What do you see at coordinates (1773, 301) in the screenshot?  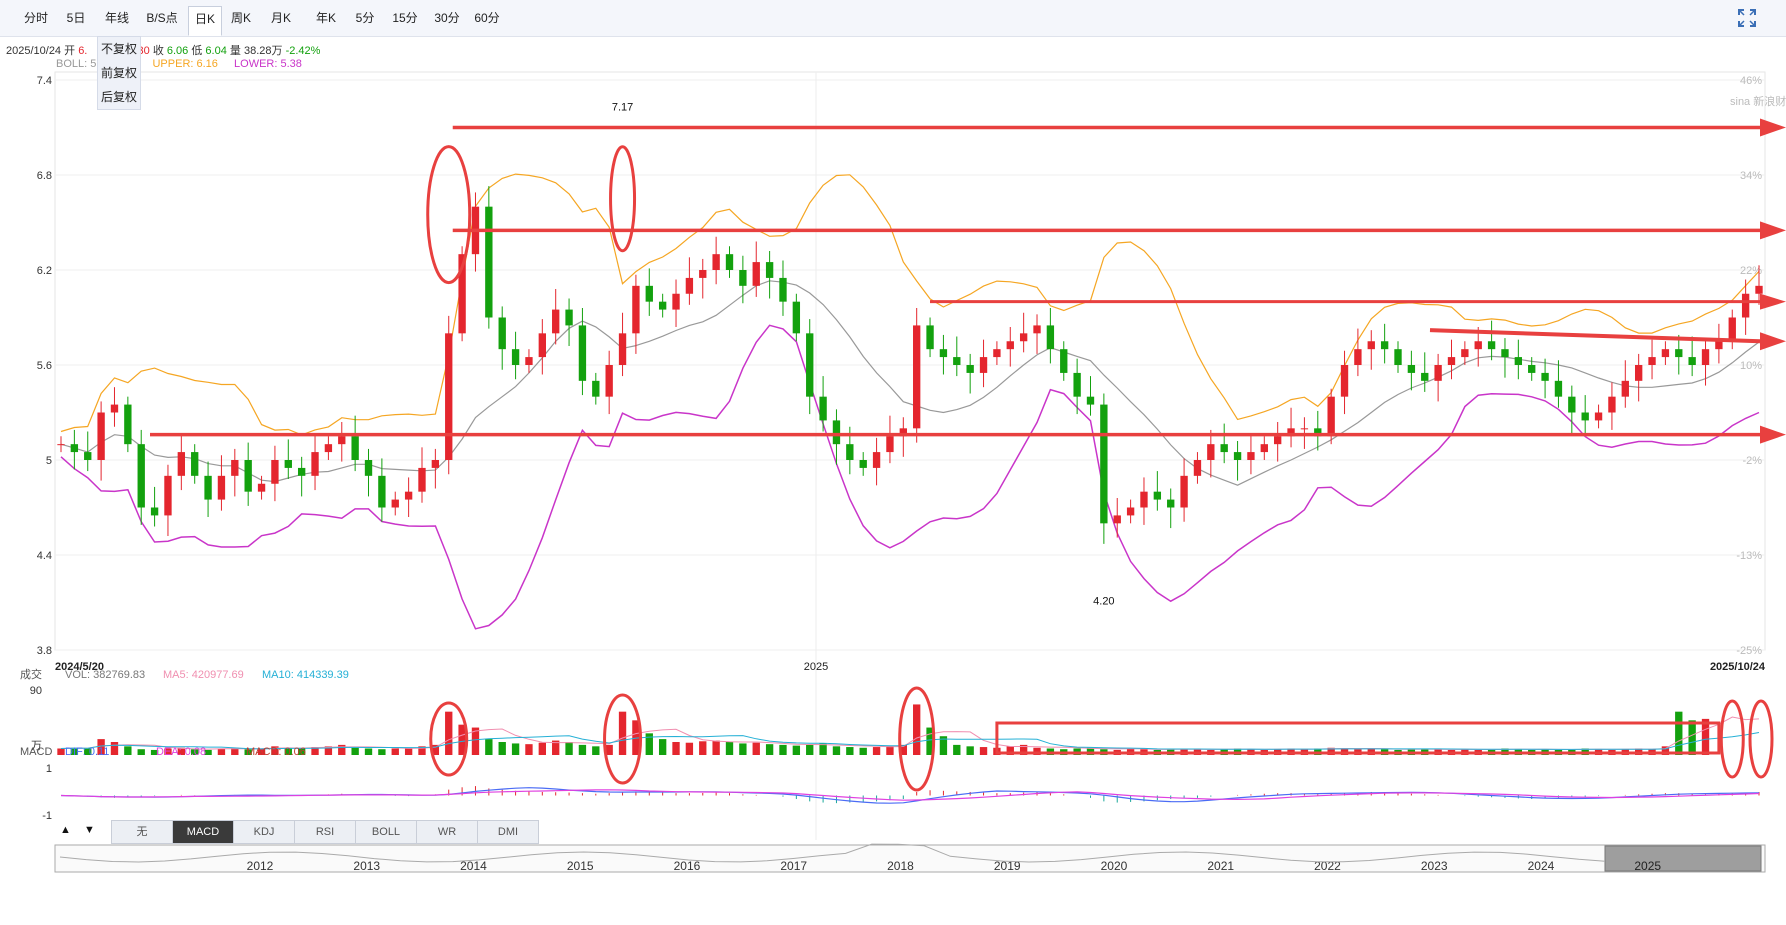 I see `annotation-arrow-3-head` at bounding box center [1773, 301].